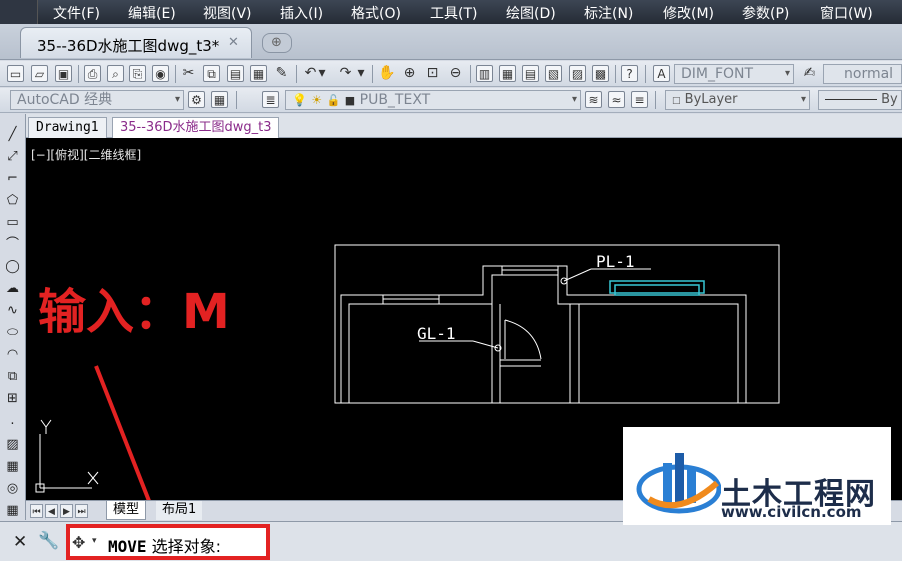 Image resolution: width=902 pixels, height=561 pixels. I want to click on customize-icon: ▦, so click(219, 99).